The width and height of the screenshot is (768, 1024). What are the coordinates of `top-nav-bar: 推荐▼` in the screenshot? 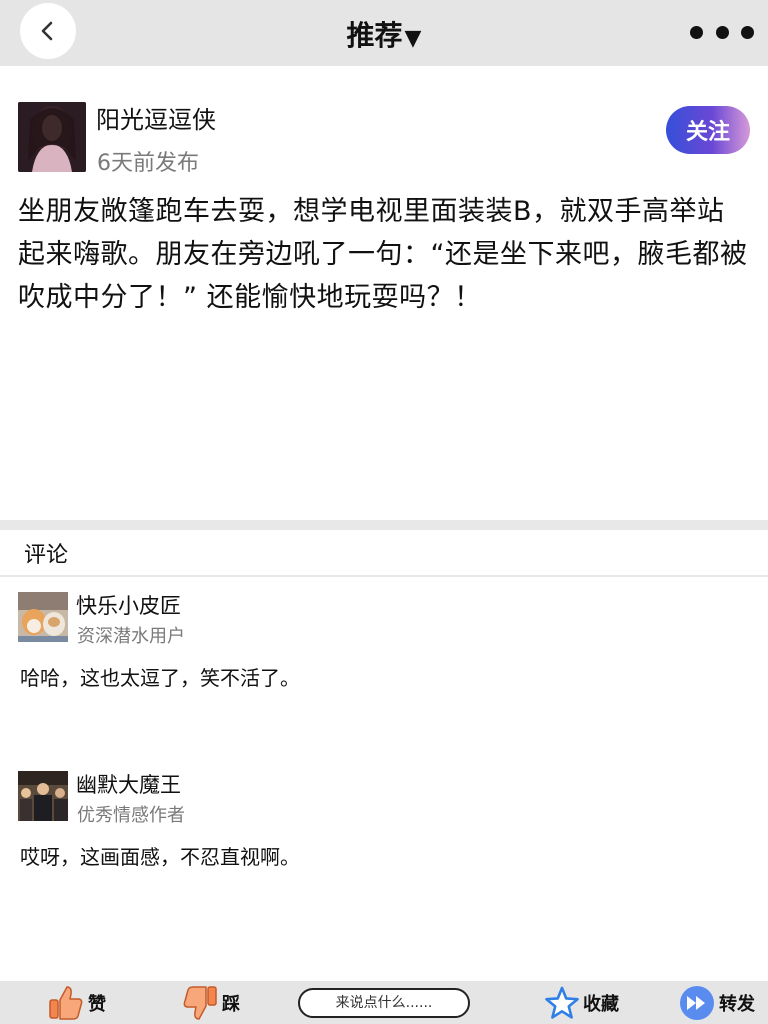 It's located at (384, 33).